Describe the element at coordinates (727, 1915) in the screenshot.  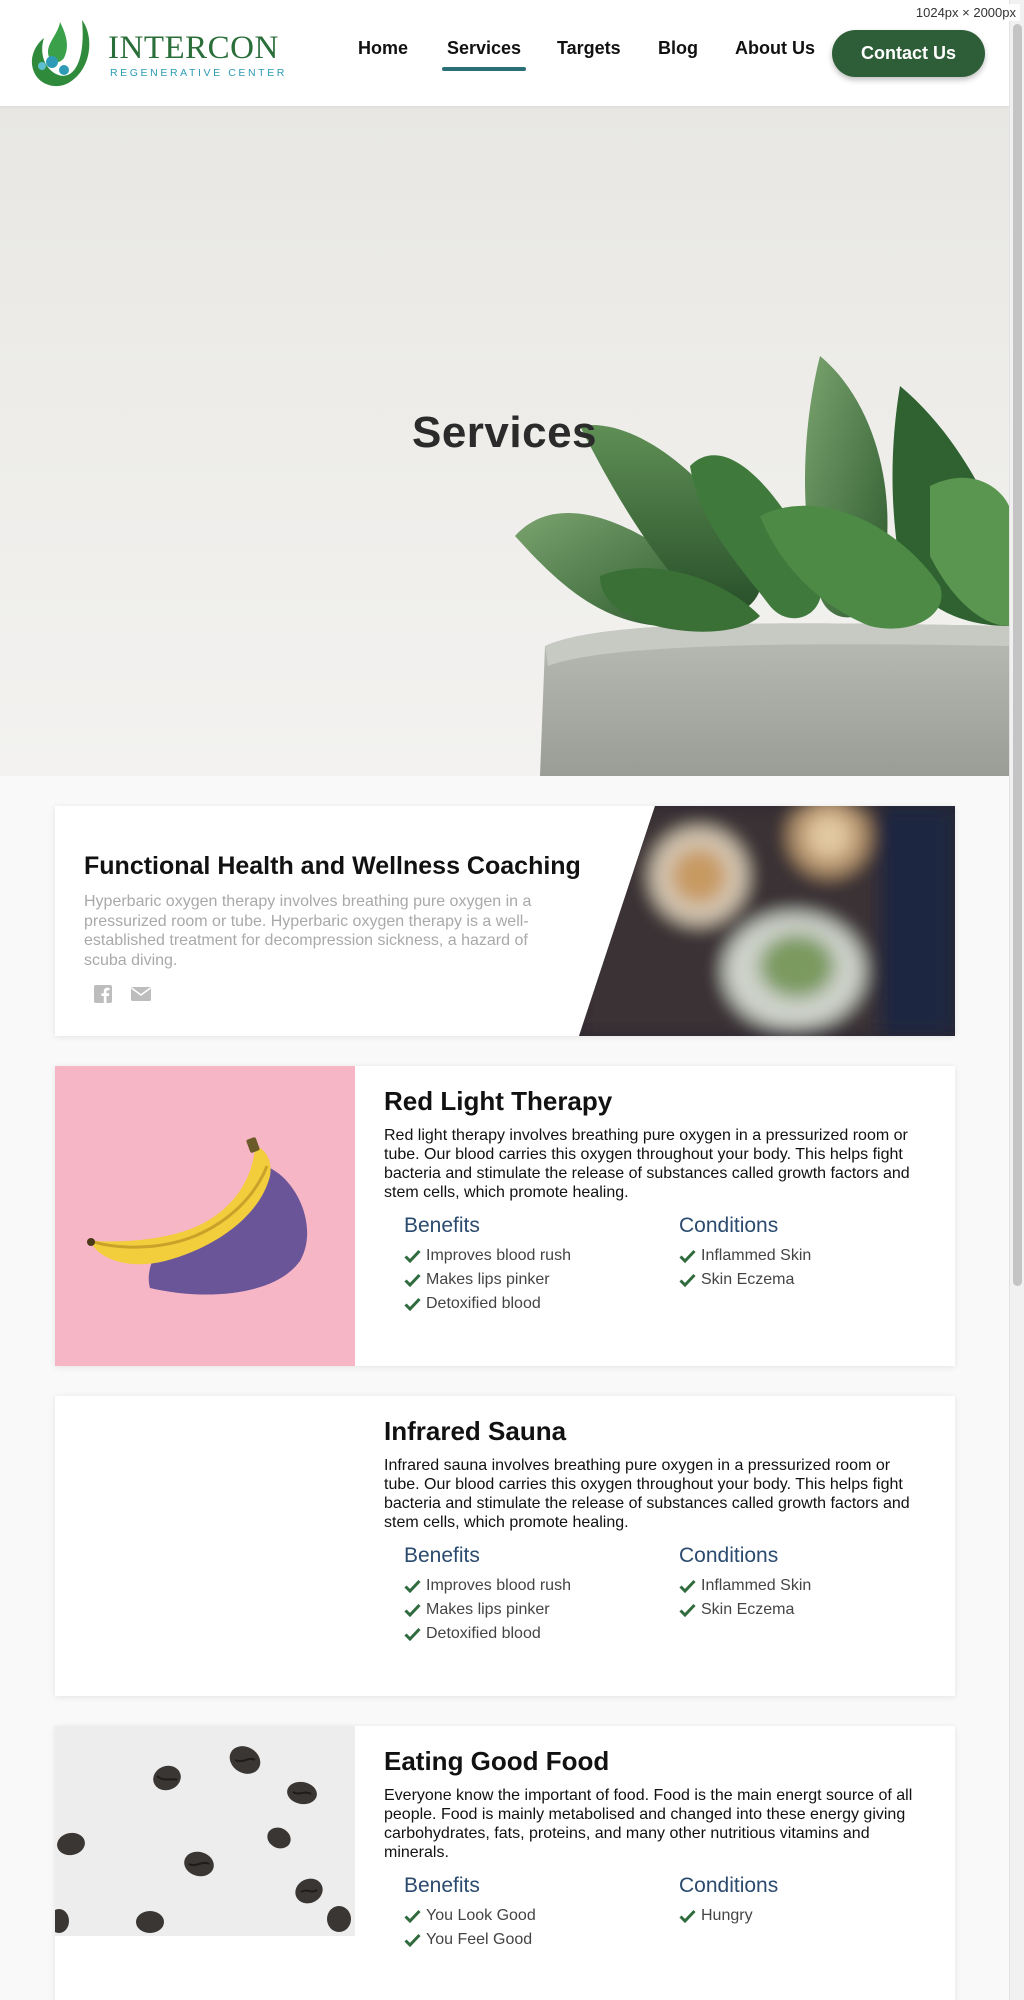
I see `condition-text: Hungry` at that location.